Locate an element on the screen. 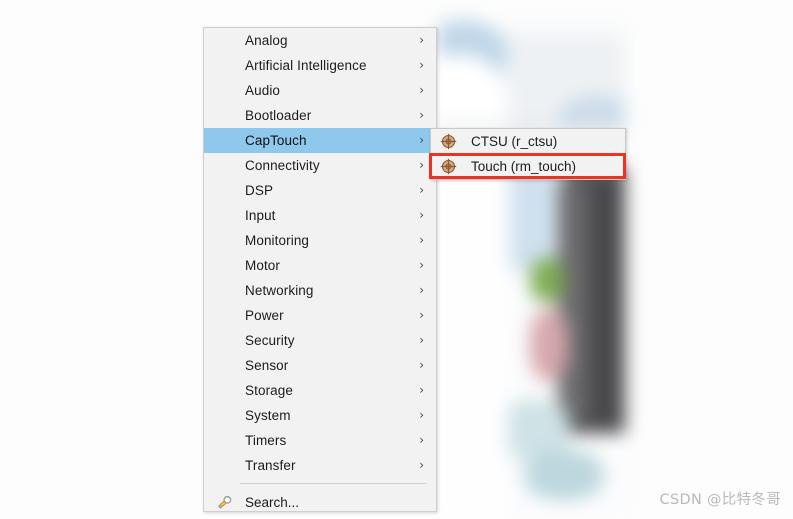  menu-item-networking: Networking › is located at coordinates (320, 290).